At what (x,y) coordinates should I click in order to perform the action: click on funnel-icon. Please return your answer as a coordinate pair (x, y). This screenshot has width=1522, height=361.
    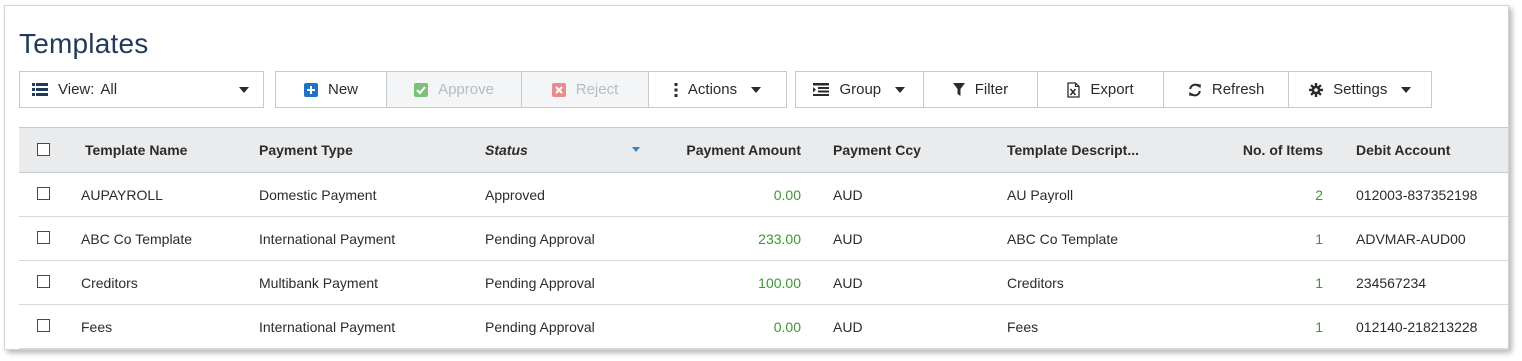
    Looking at the image, I should click on (958, 89).